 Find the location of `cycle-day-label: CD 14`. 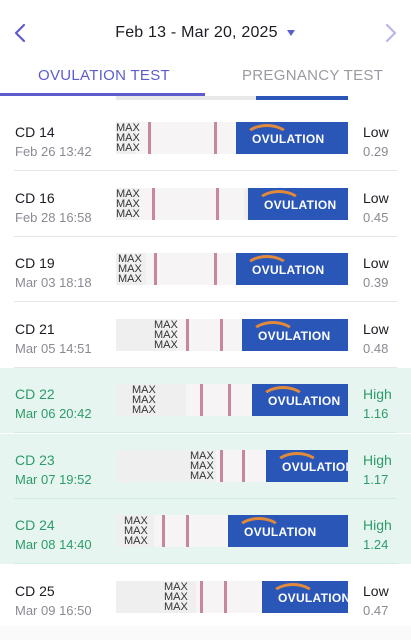

cycle-day-label: CD 14 is located at coordinates (35, 132).